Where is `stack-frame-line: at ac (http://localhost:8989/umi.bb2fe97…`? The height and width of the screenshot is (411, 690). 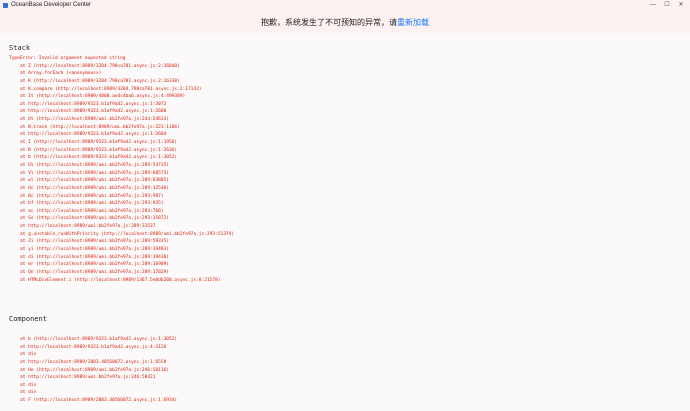
stack-frame-line: at ac (http://localhost:8989/umi.bb2fe97… is located at coordinates (92, 211).